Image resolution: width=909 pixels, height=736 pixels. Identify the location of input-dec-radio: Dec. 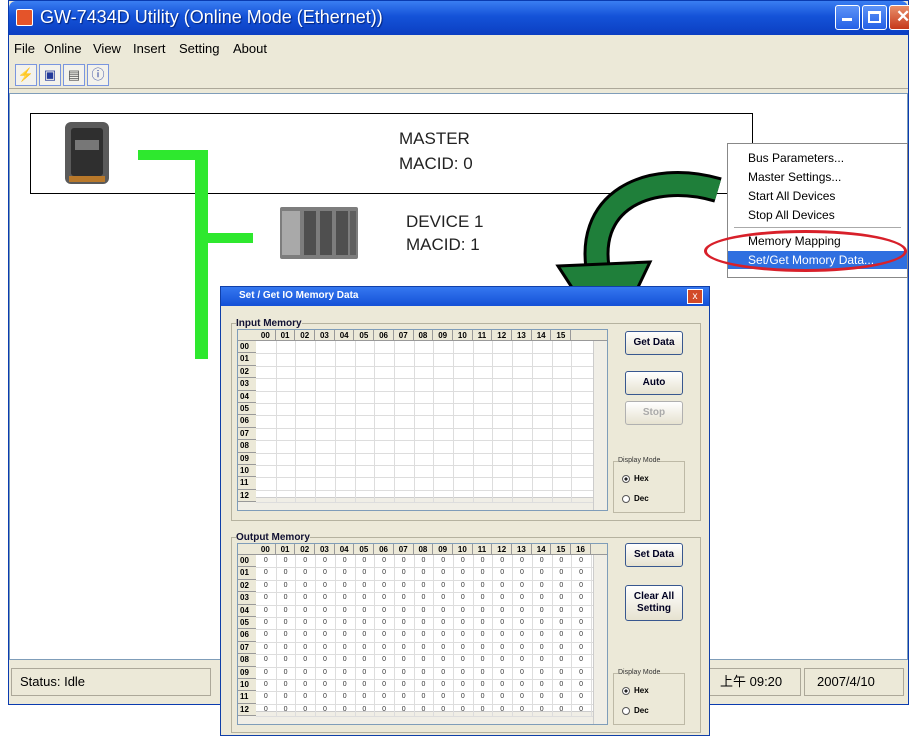
(635, 498).